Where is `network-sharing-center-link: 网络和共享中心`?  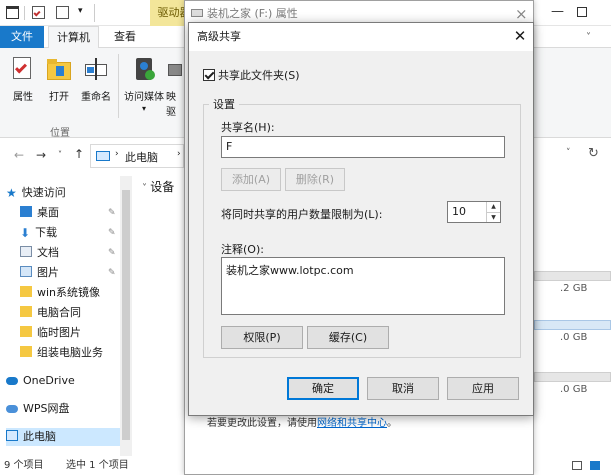 network-sharing-center-link: 网络和共享中心 is located at coordinates (352, 423).